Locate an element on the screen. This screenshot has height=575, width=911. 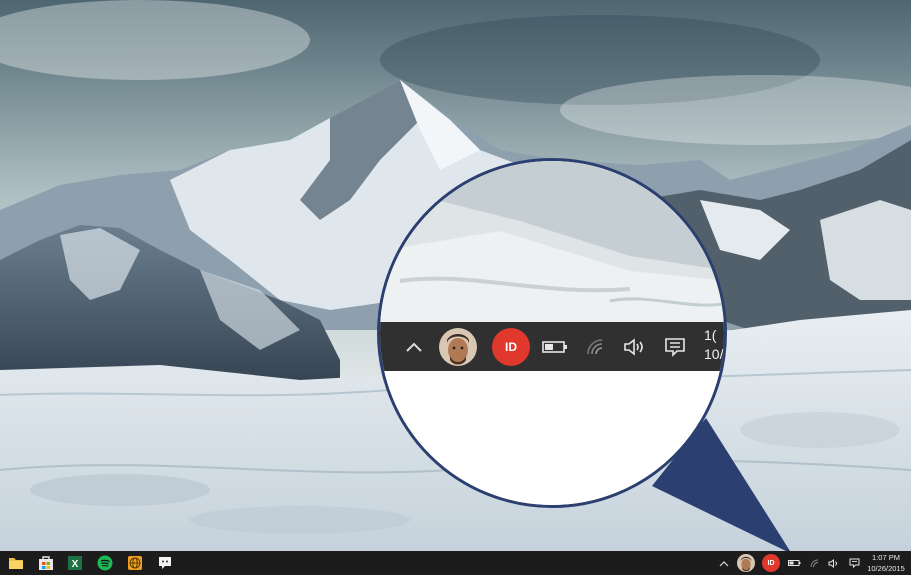
magnified-taskbar: ID 1(10/ is located at coordinates (552, 346).